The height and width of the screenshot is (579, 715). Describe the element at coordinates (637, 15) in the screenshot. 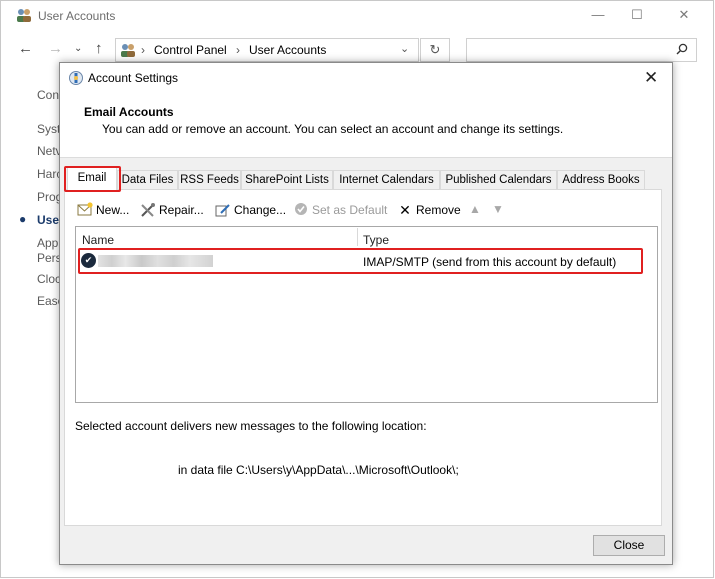

I see `maximize-button: ☐` at that location.